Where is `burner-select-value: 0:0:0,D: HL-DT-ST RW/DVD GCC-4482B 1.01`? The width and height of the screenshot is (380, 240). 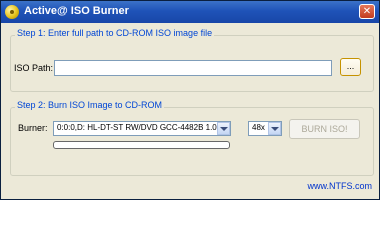 burner-select-value: 0:0:0,D: HL-DT-ST RW/DVD GCC-4482B 1.01 is located at coordinates (139, 127).